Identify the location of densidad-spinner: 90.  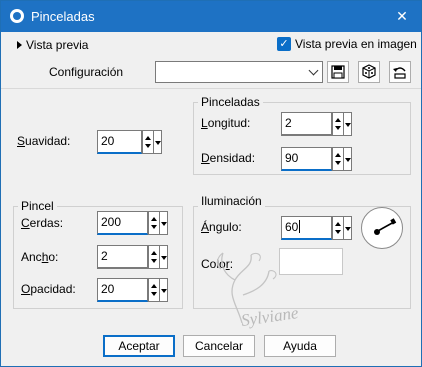
(316, 159).